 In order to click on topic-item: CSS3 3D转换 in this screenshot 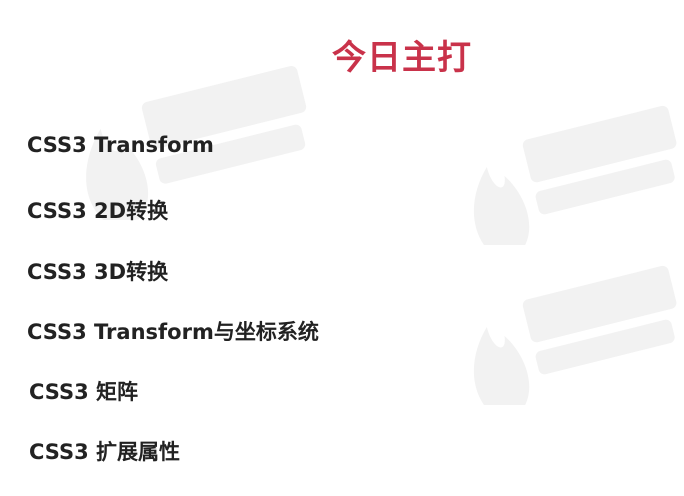, I will do `click(98, 272)`.